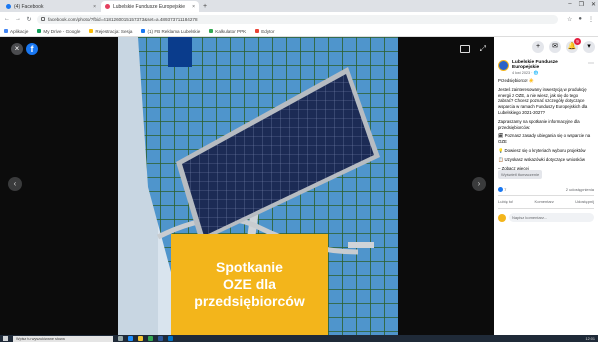 The image size is (598, 342). I want to click on facebook-icon, so click(143, 31).